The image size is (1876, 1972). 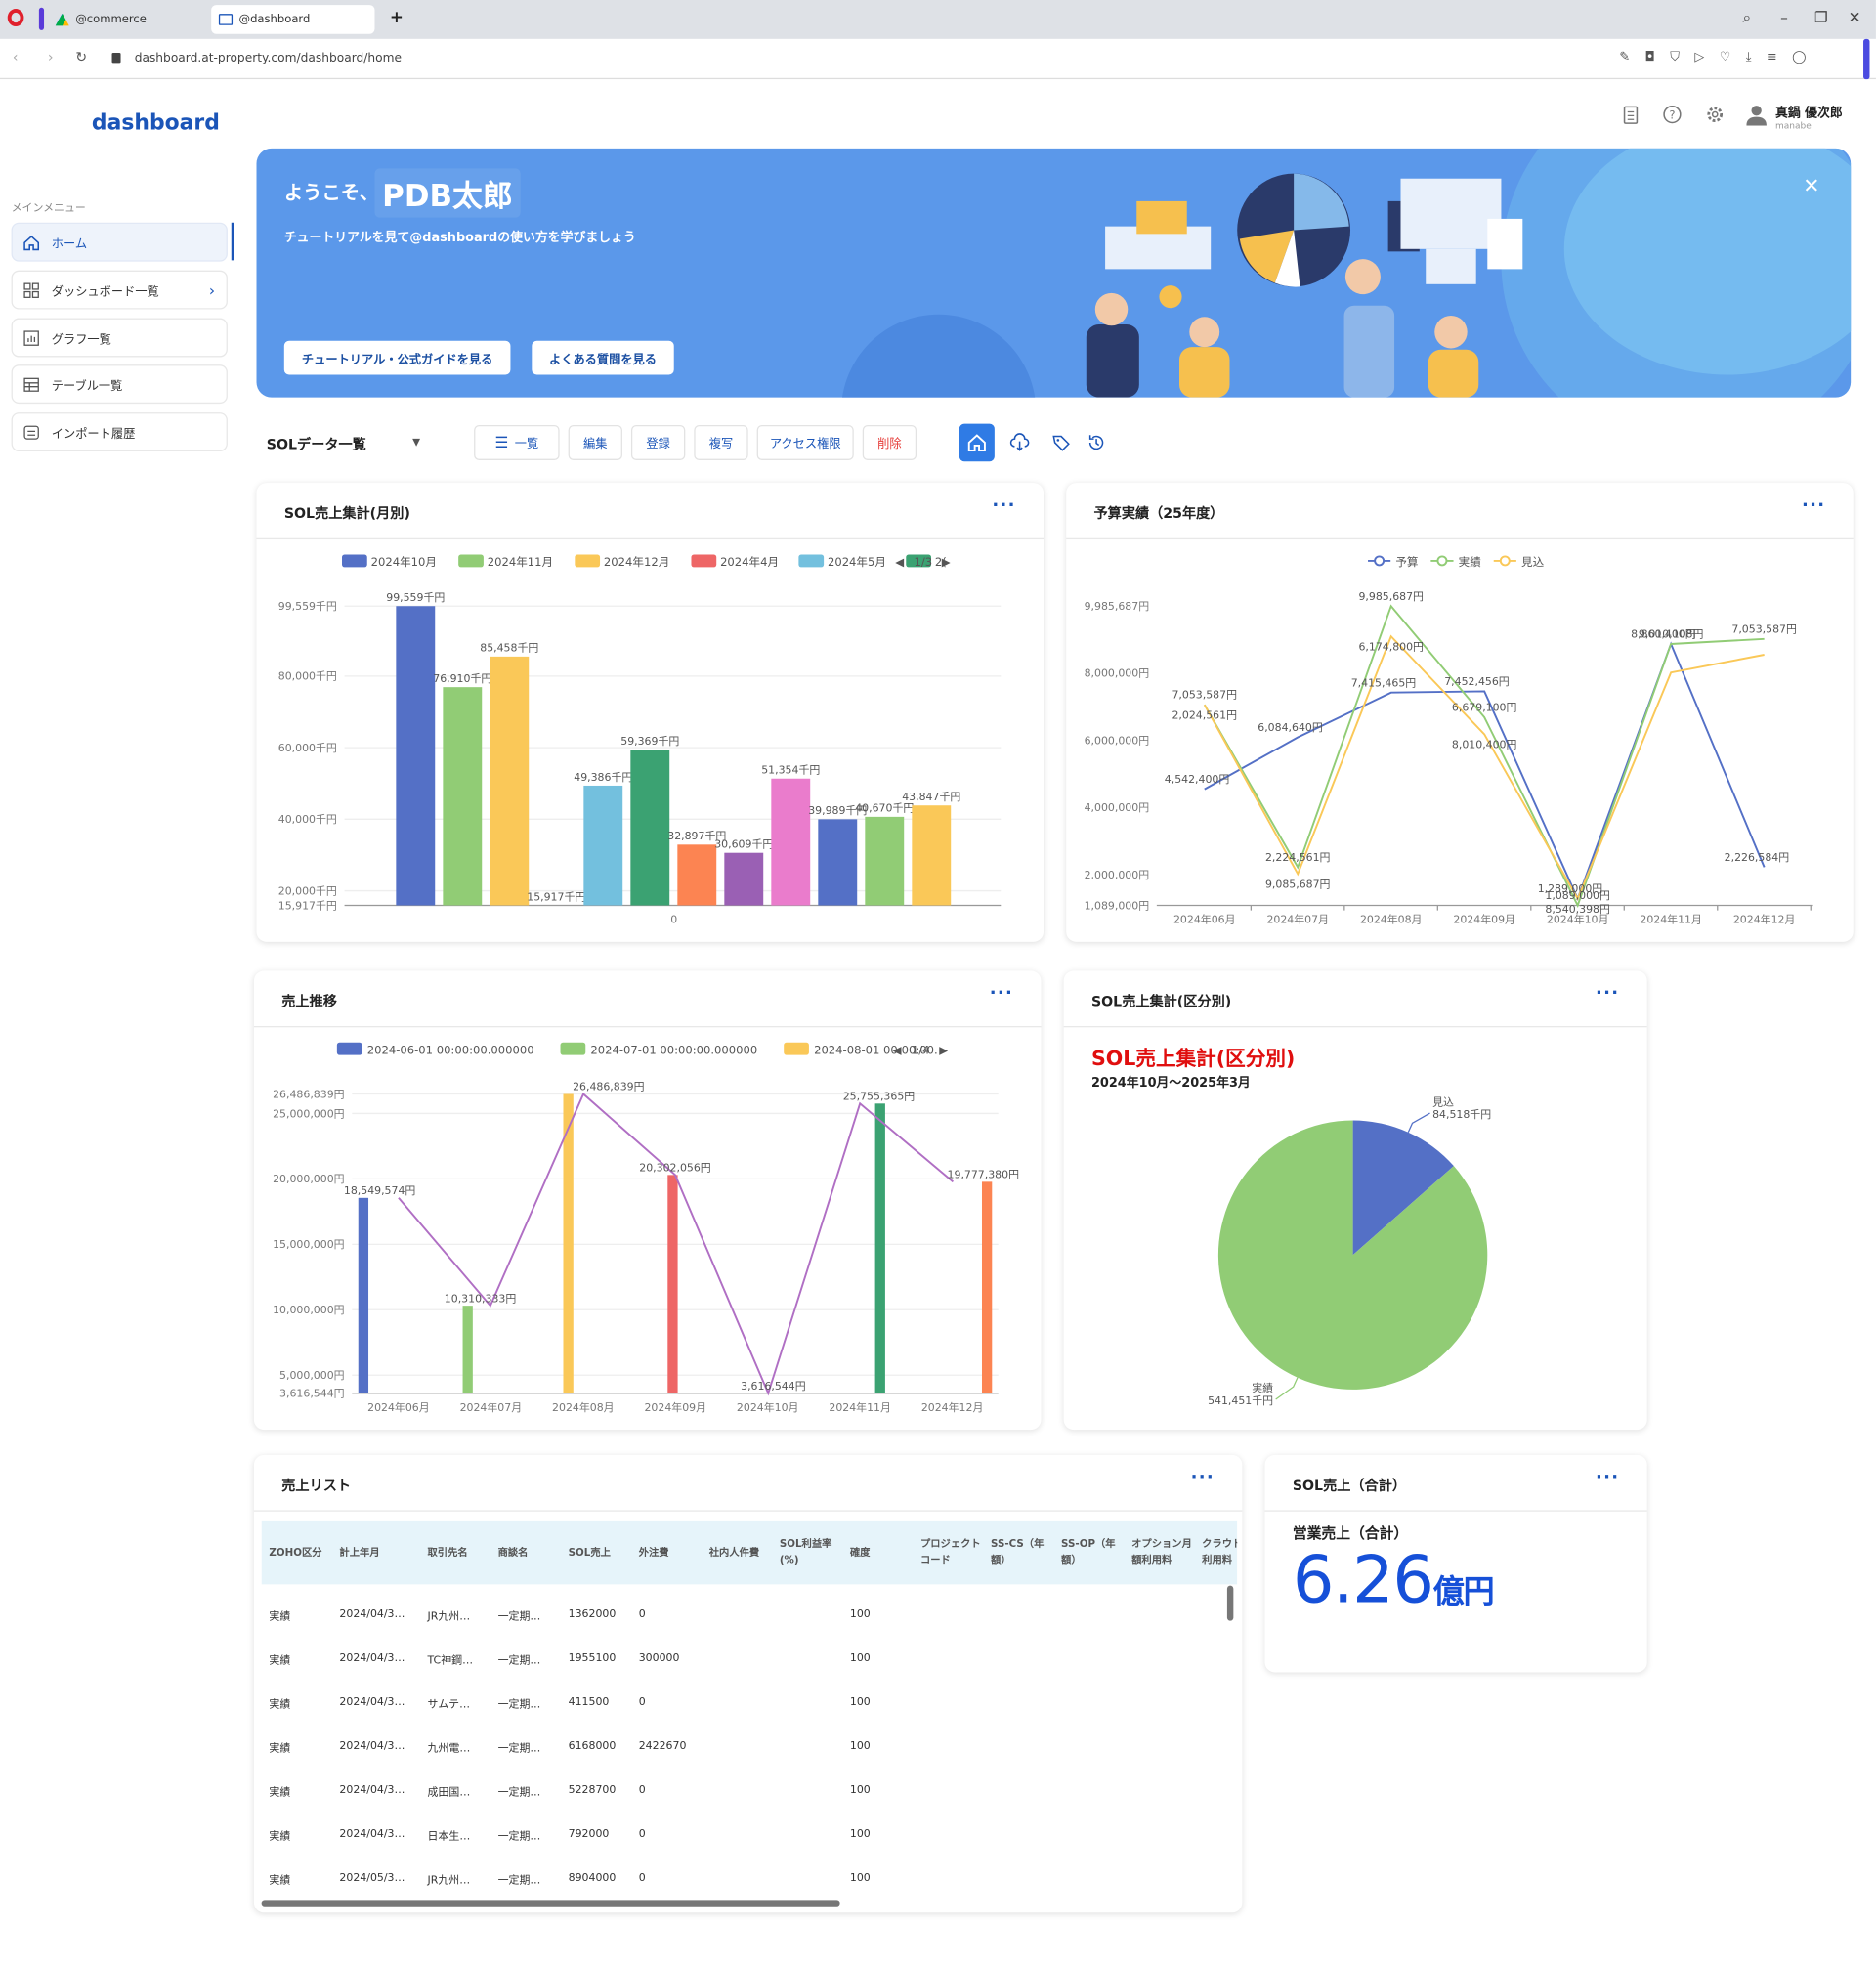 I want to click on close-banner-icon: ✕, so click(x=1811, y=185).